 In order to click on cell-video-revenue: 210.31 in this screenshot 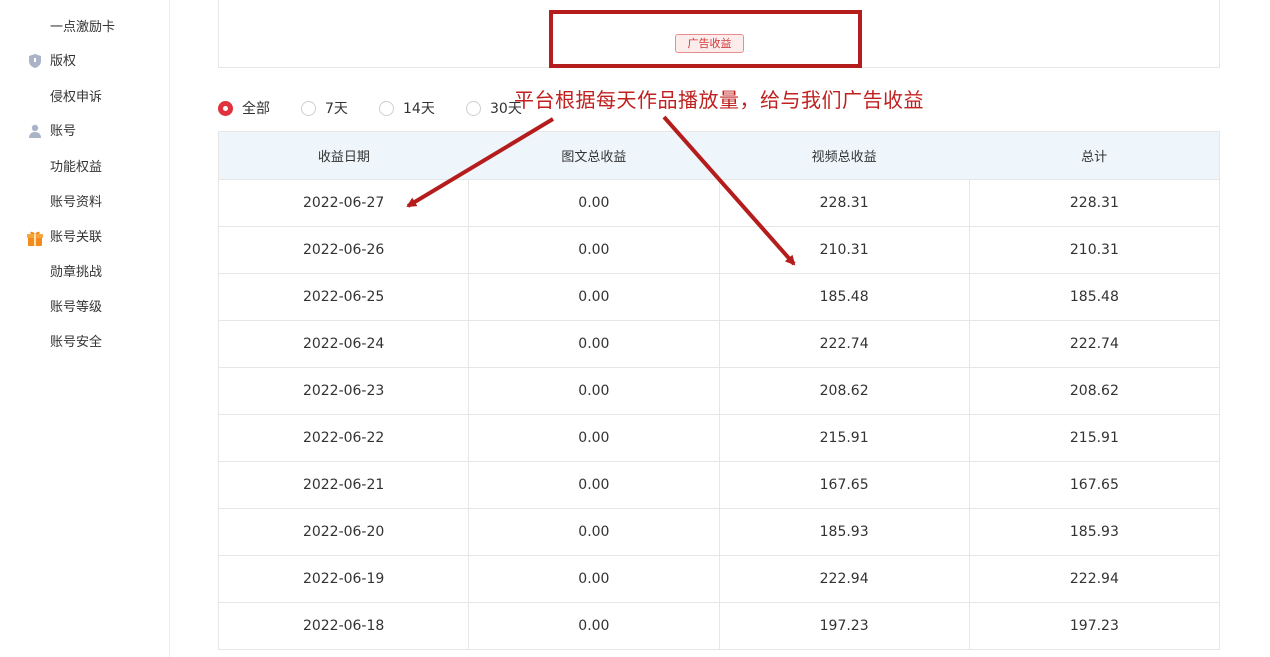, I will do `click(844, 250)`.